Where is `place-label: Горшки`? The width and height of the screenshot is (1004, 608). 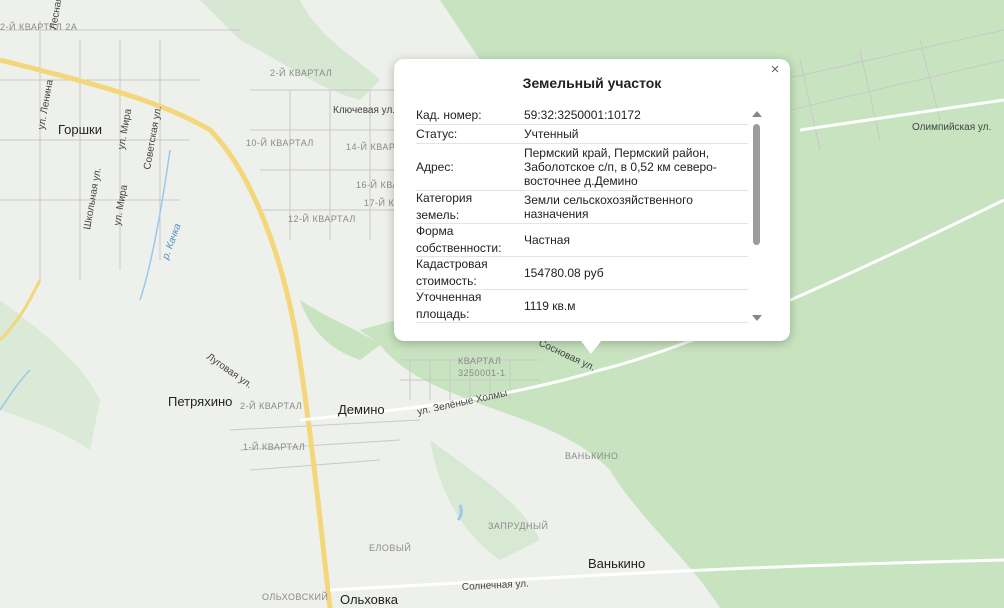
place-label: Горшки is located at coordinates (80, 129).